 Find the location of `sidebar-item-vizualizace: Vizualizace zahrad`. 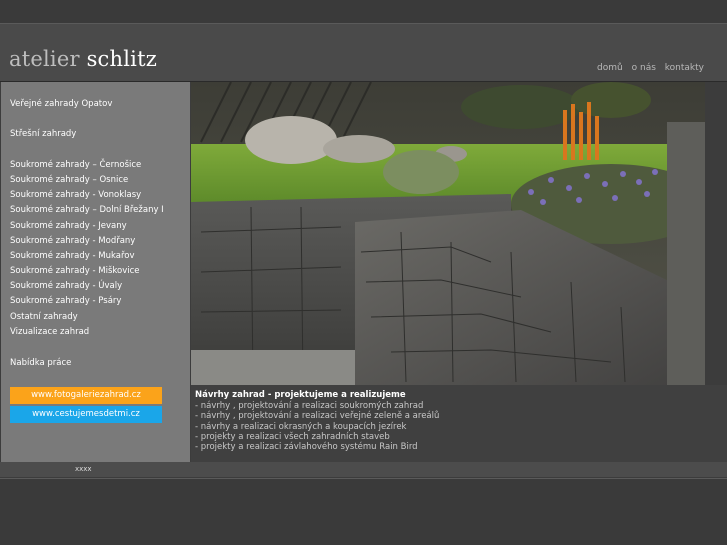

sidebar-item-vizualizace: Vizualizace zahrad is located at coordinates (49, 332).